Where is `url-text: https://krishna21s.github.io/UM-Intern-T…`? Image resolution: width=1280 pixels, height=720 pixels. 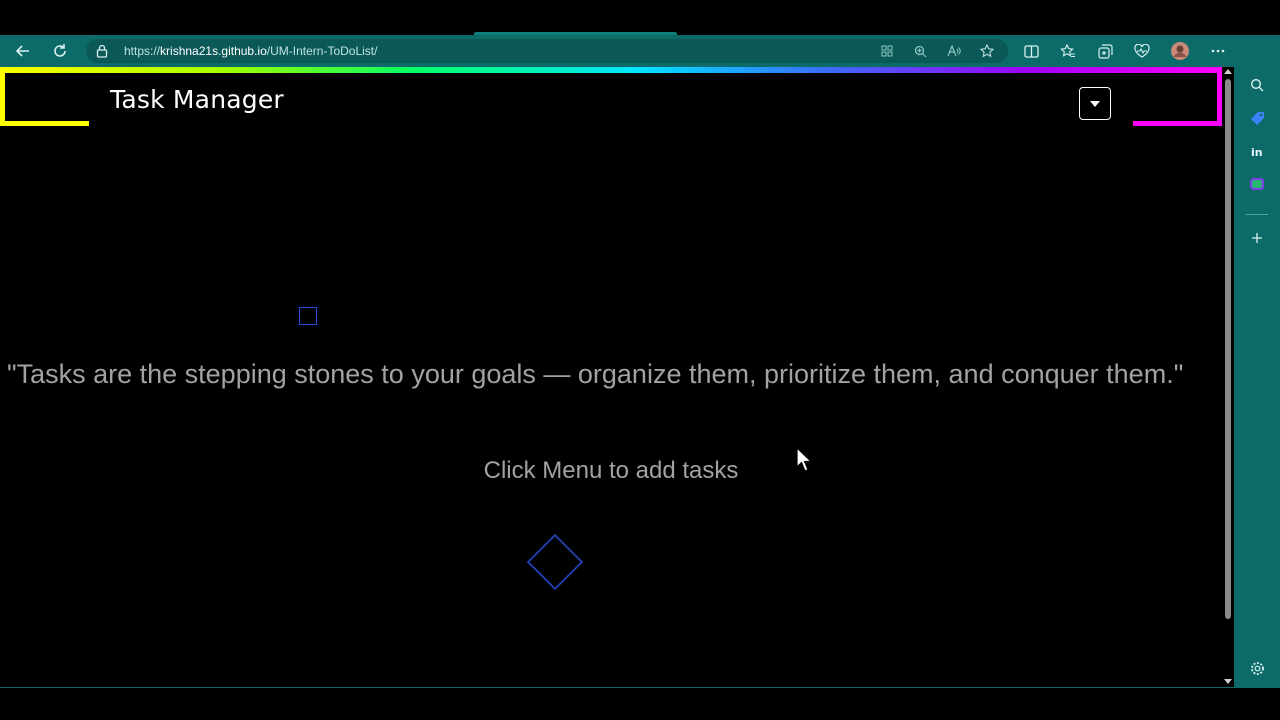 url-text: https://krishna21s.github.io/UM-Intern-T… is located at coordinates (250, 51).